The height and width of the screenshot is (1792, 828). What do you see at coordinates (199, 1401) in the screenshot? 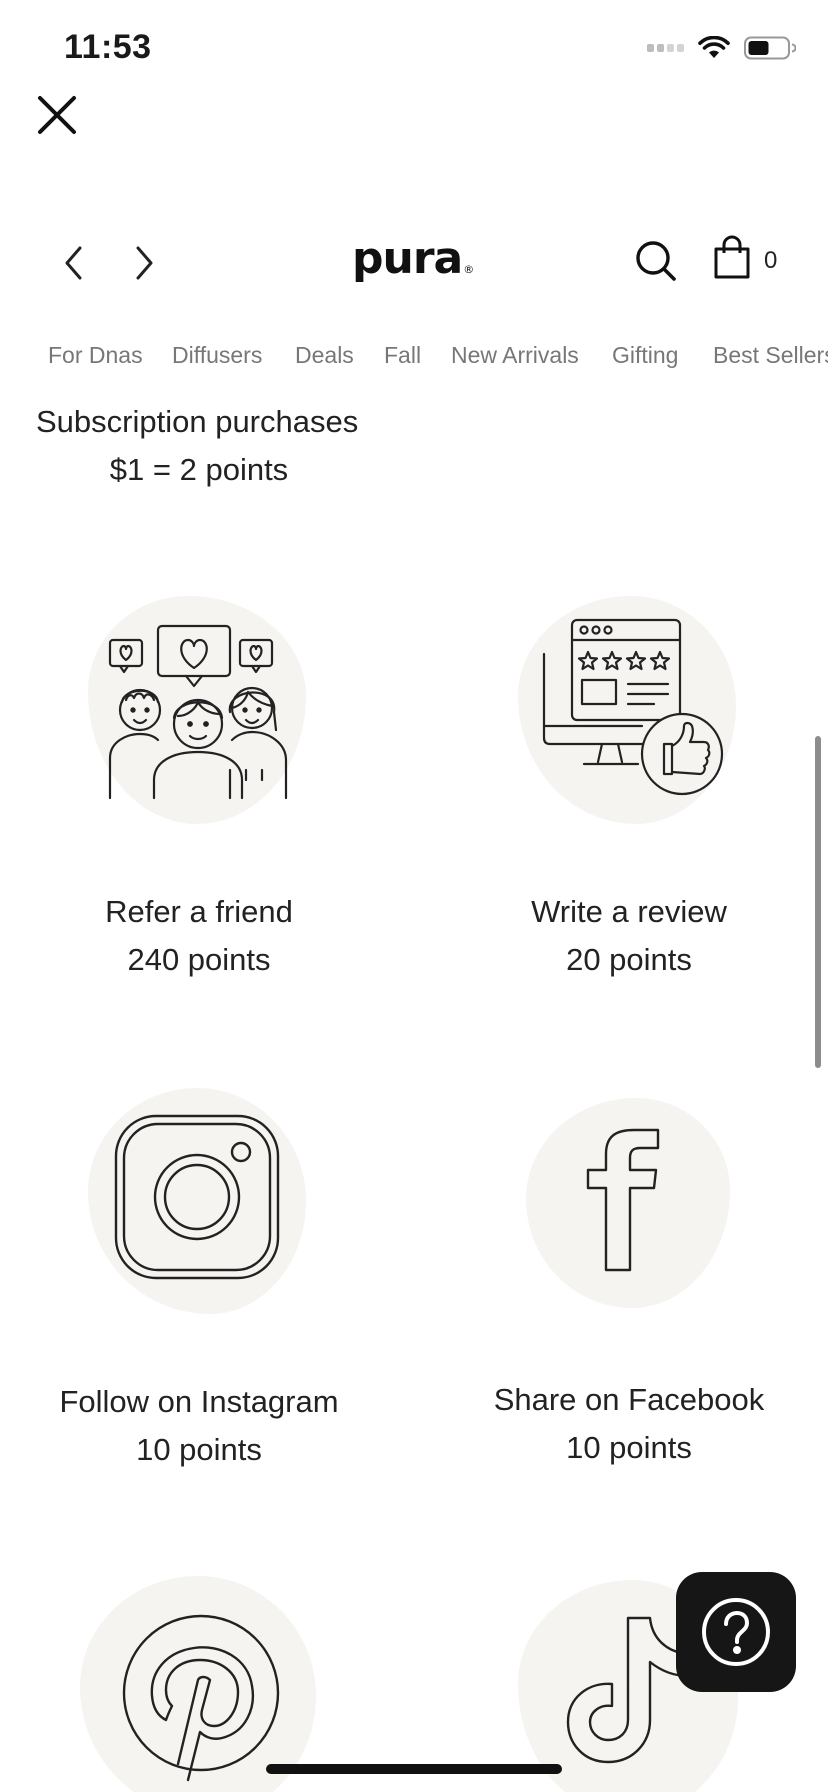
I see `reward-label: Follow on Instagram` at bounding box center [199, 1401].